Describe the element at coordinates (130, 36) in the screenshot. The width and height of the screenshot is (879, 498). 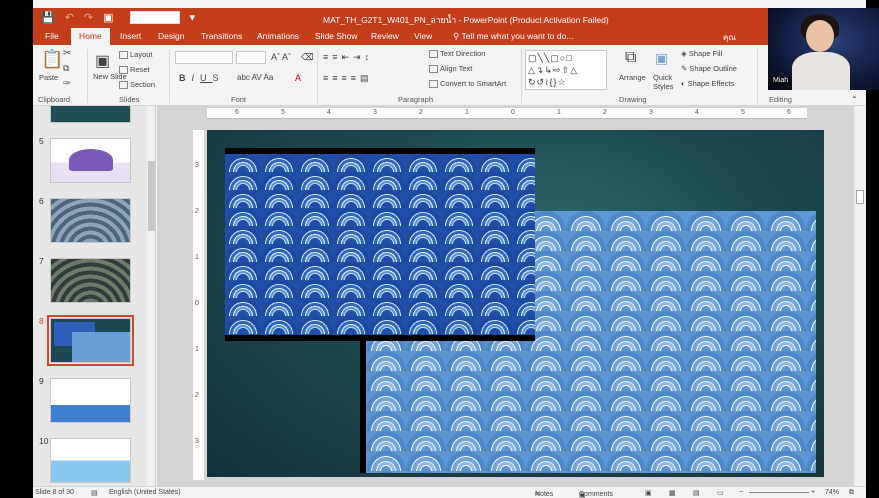
I see `tab-insert: Insert` at that location.